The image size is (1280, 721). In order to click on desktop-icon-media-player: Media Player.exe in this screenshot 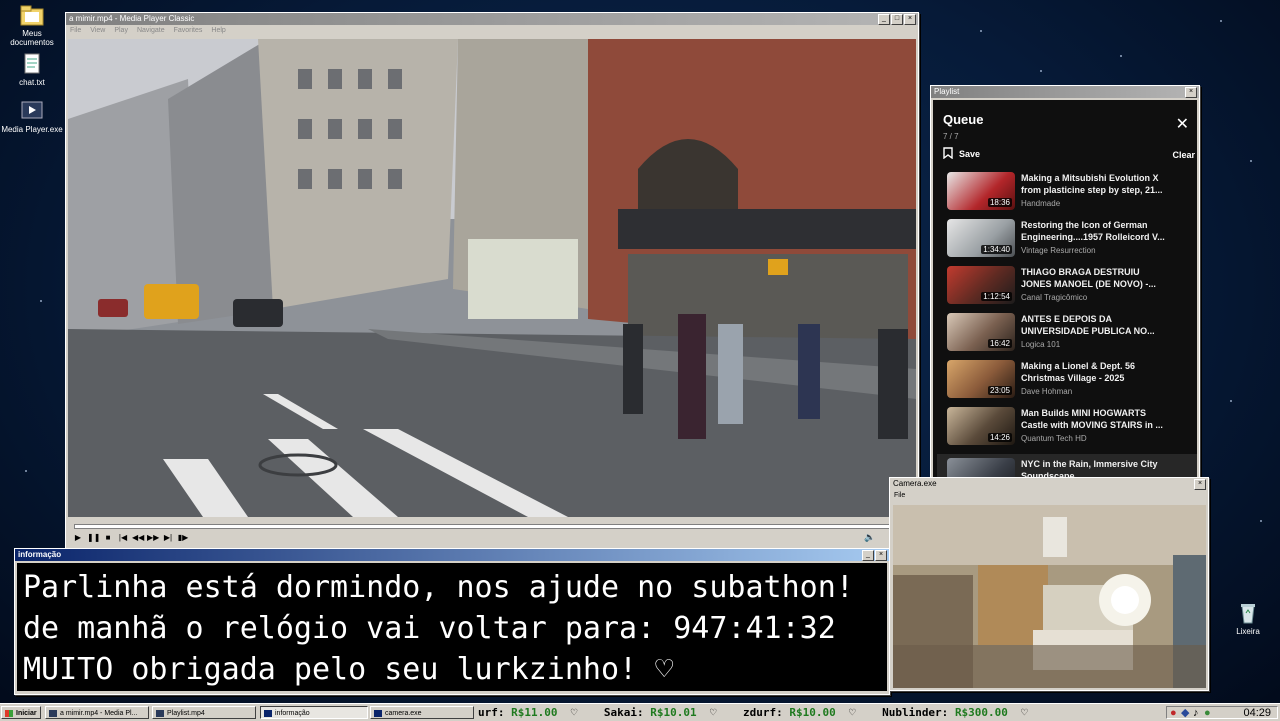, I will do `click(32, 116)`.